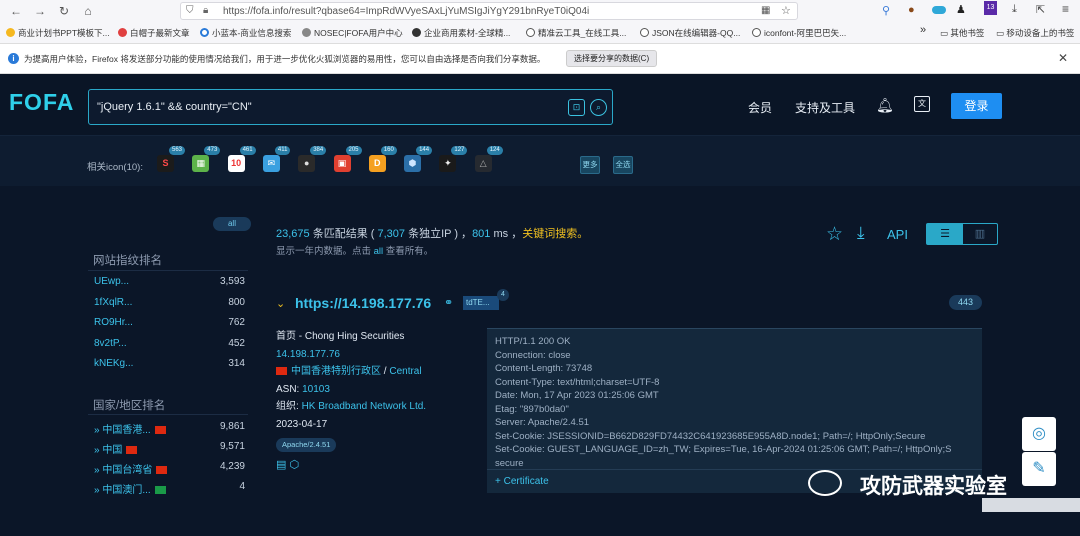  What do you see at coordinates (976, 106) in the screenshot?
I see `login-button: 登录` at bounding box center [976, 106].